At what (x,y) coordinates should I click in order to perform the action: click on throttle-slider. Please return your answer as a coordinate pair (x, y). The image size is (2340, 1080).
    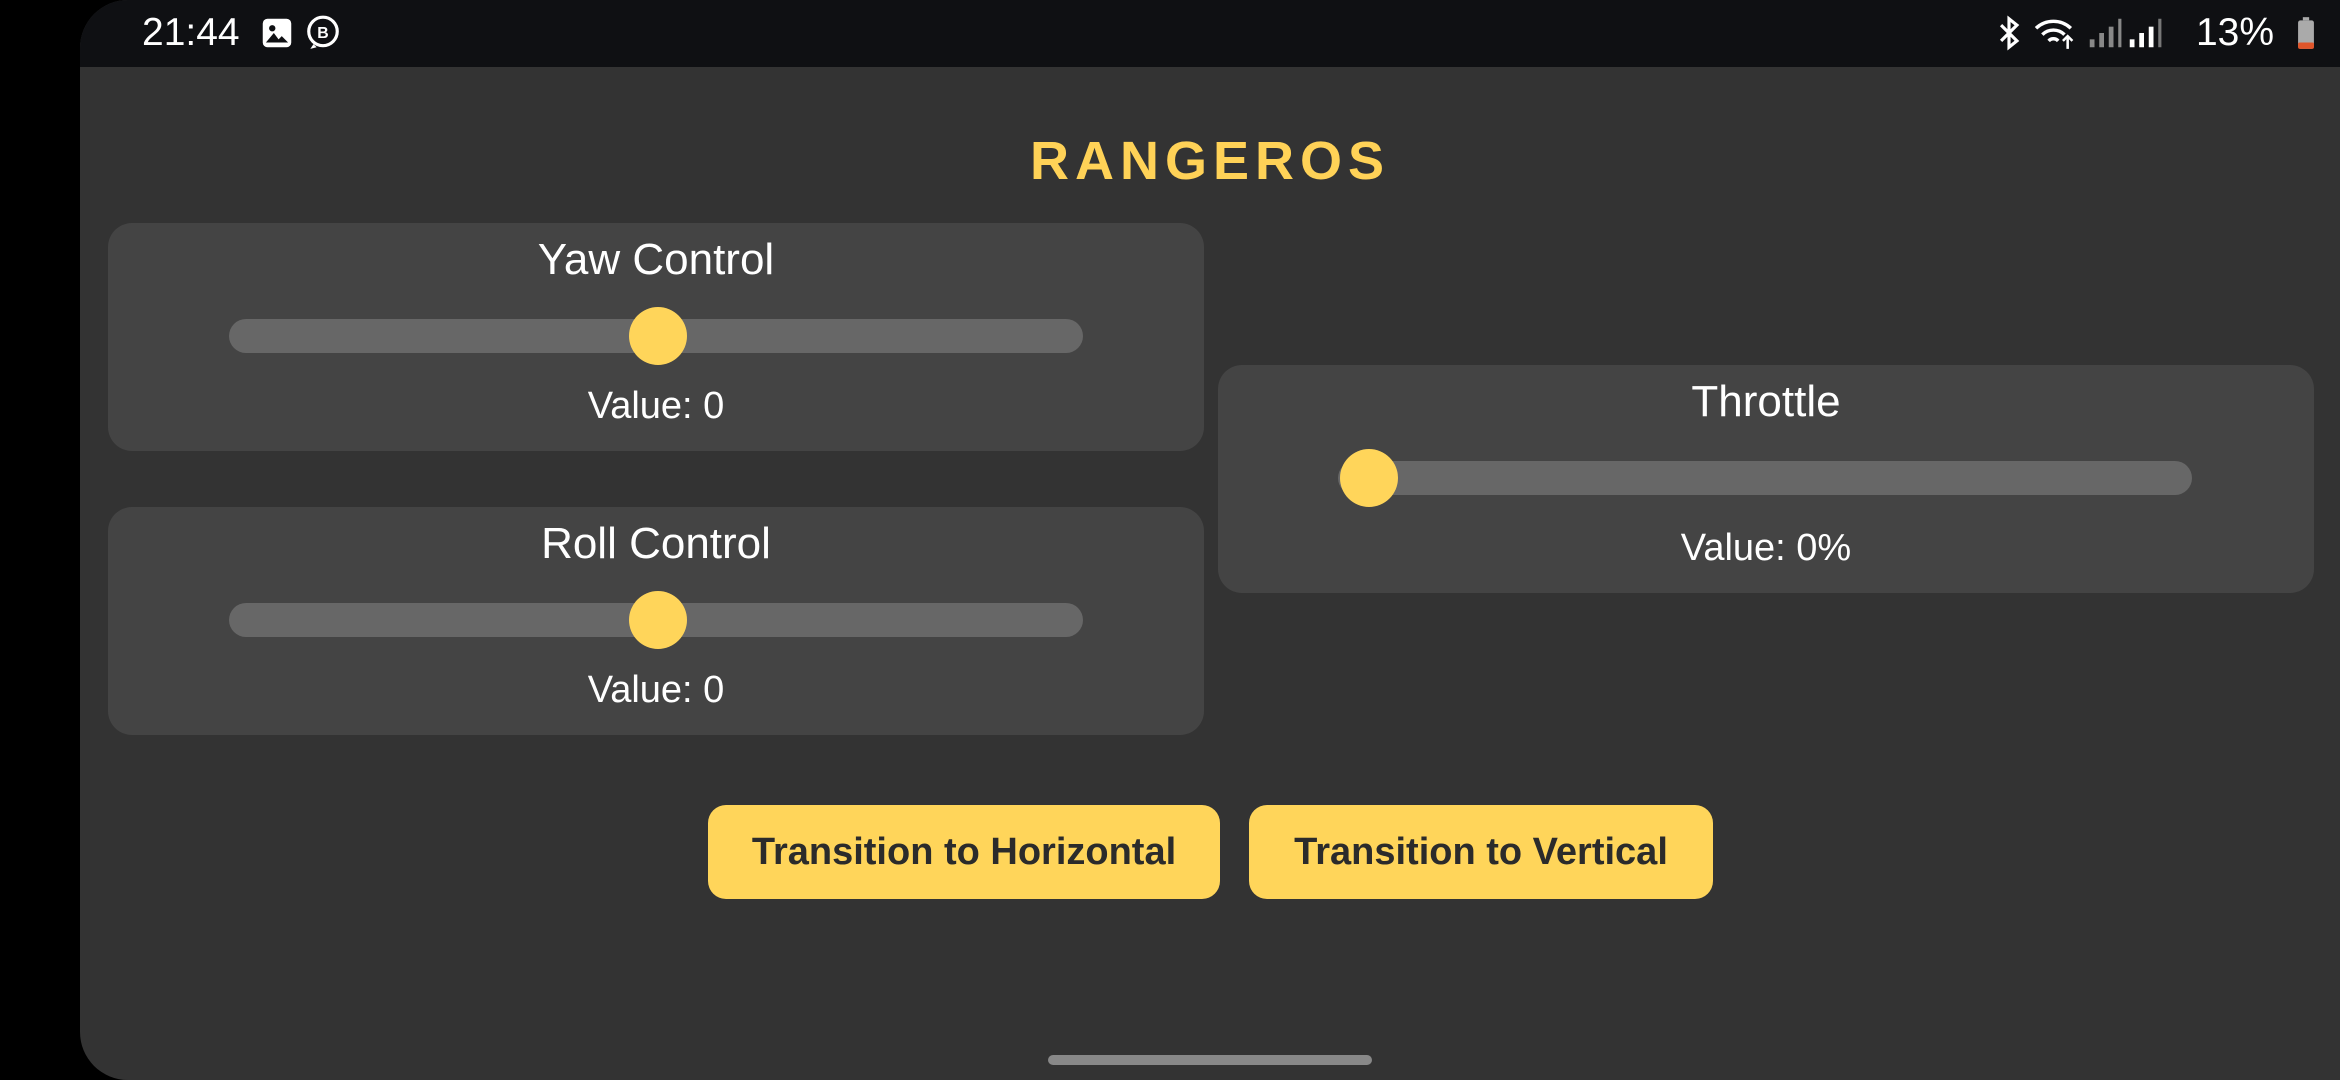
    Looking at the image, I should click on (1765, 478).